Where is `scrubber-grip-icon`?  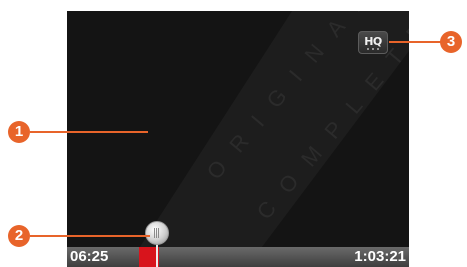 scrubber-grip-icon is located at coordinates (157, 233).